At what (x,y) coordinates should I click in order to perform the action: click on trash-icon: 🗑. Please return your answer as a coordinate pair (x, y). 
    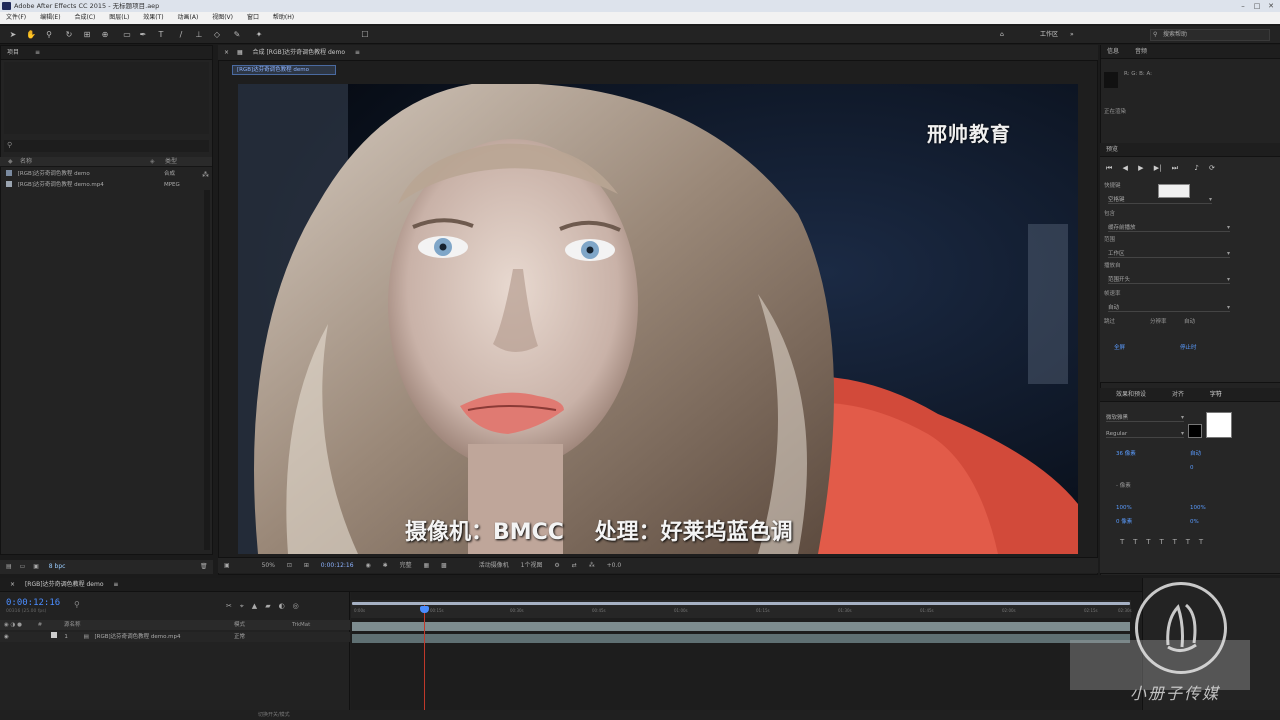
    Looking at the image, I should click on (204, 567).